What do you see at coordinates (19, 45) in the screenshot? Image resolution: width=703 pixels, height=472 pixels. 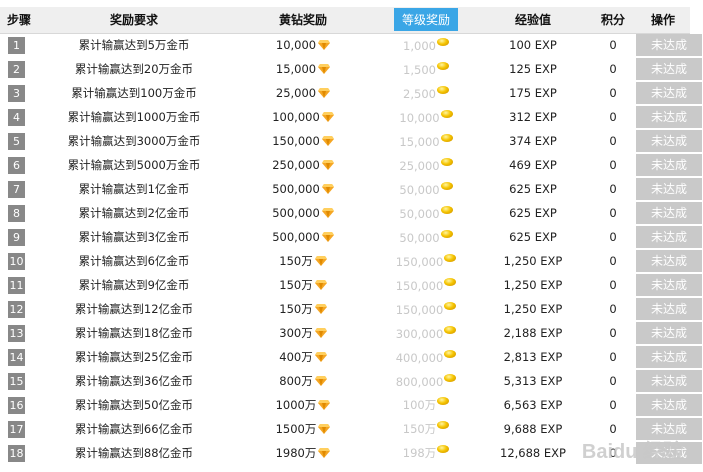 I see `step-cell: 1` at bounding box center [19, 45].